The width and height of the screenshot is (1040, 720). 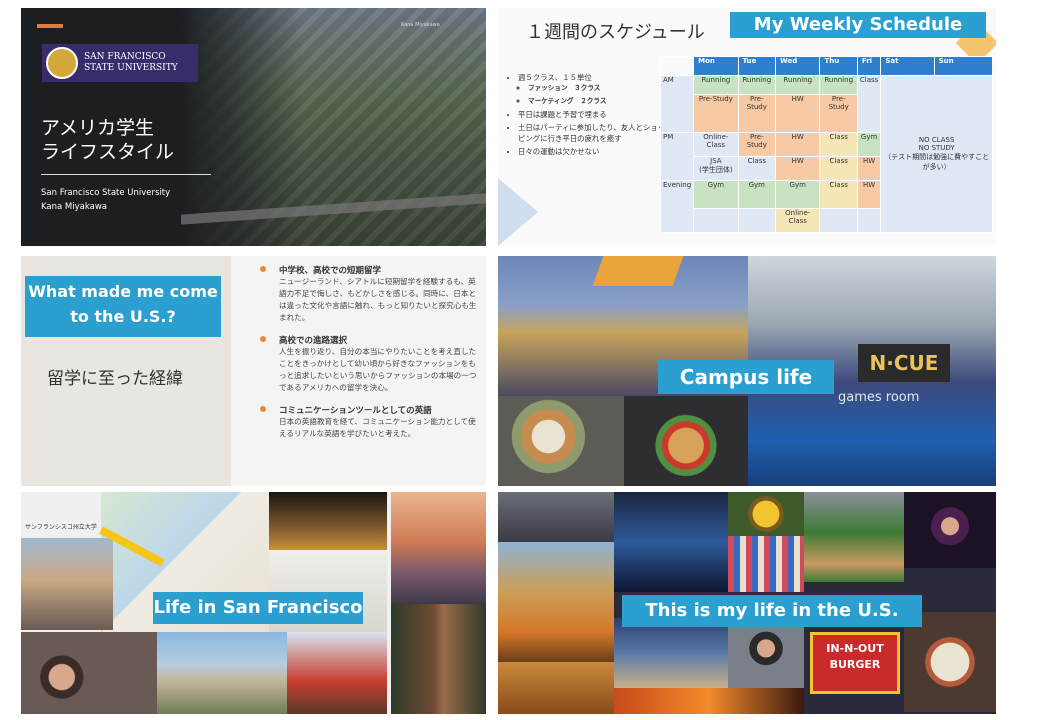 I want to click on sub-bullets: ファッション ３クラス マーケティング ２クラス, so click(x=595, y=95).